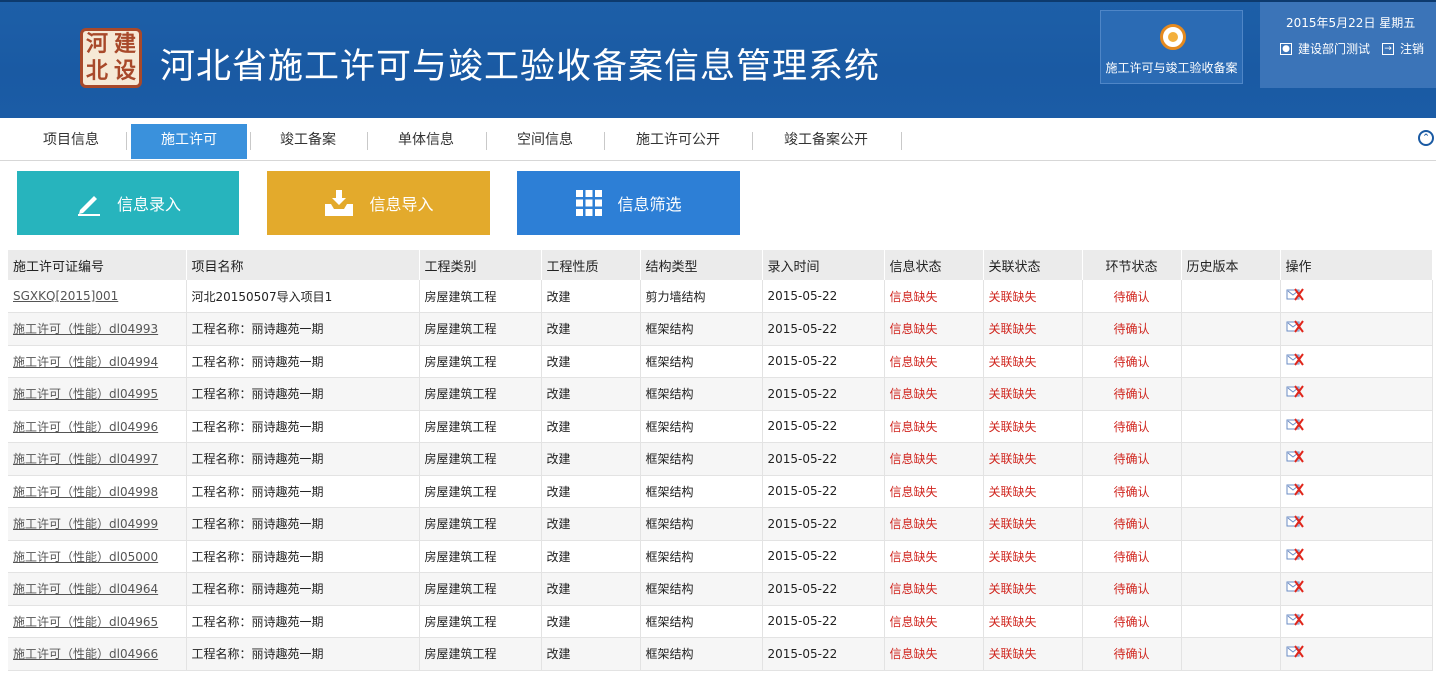 This screenshot has height=673, width=1436. Describe the element at coordinates (308, 141) in the screenshot. I see `tab-completion-record: 竣工备案` at that location.